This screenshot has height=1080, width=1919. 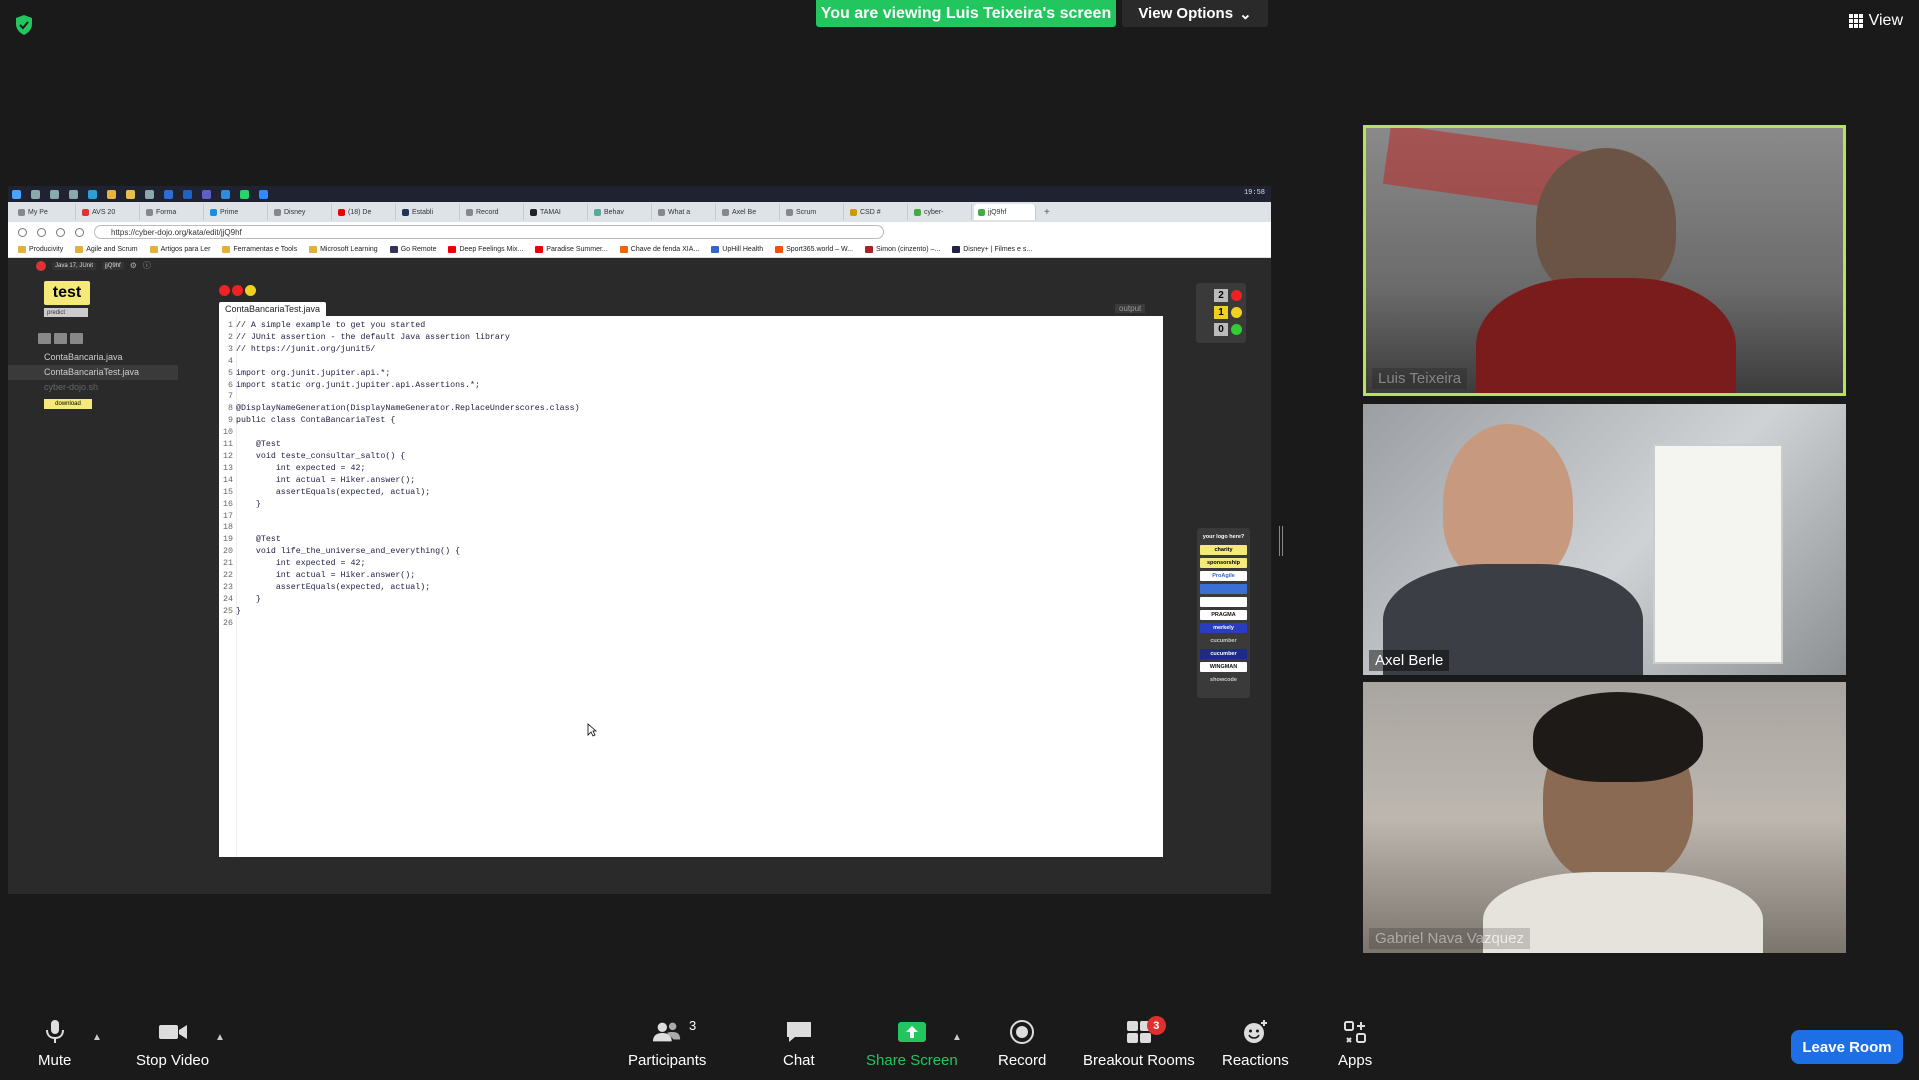 What do you see at coordinates (412, 249) in the screenshot?
I see `bookmark: Go Remote` at bounding box center [412, 249].